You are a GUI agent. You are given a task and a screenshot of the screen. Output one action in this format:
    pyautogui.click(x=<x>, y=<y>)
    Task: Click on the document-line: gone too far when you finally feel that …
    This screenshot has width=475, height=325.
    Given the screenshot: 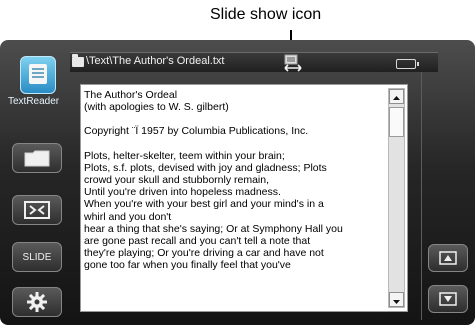 What is the action you would take?
    pyautogui.click(x=187, y=265)
    